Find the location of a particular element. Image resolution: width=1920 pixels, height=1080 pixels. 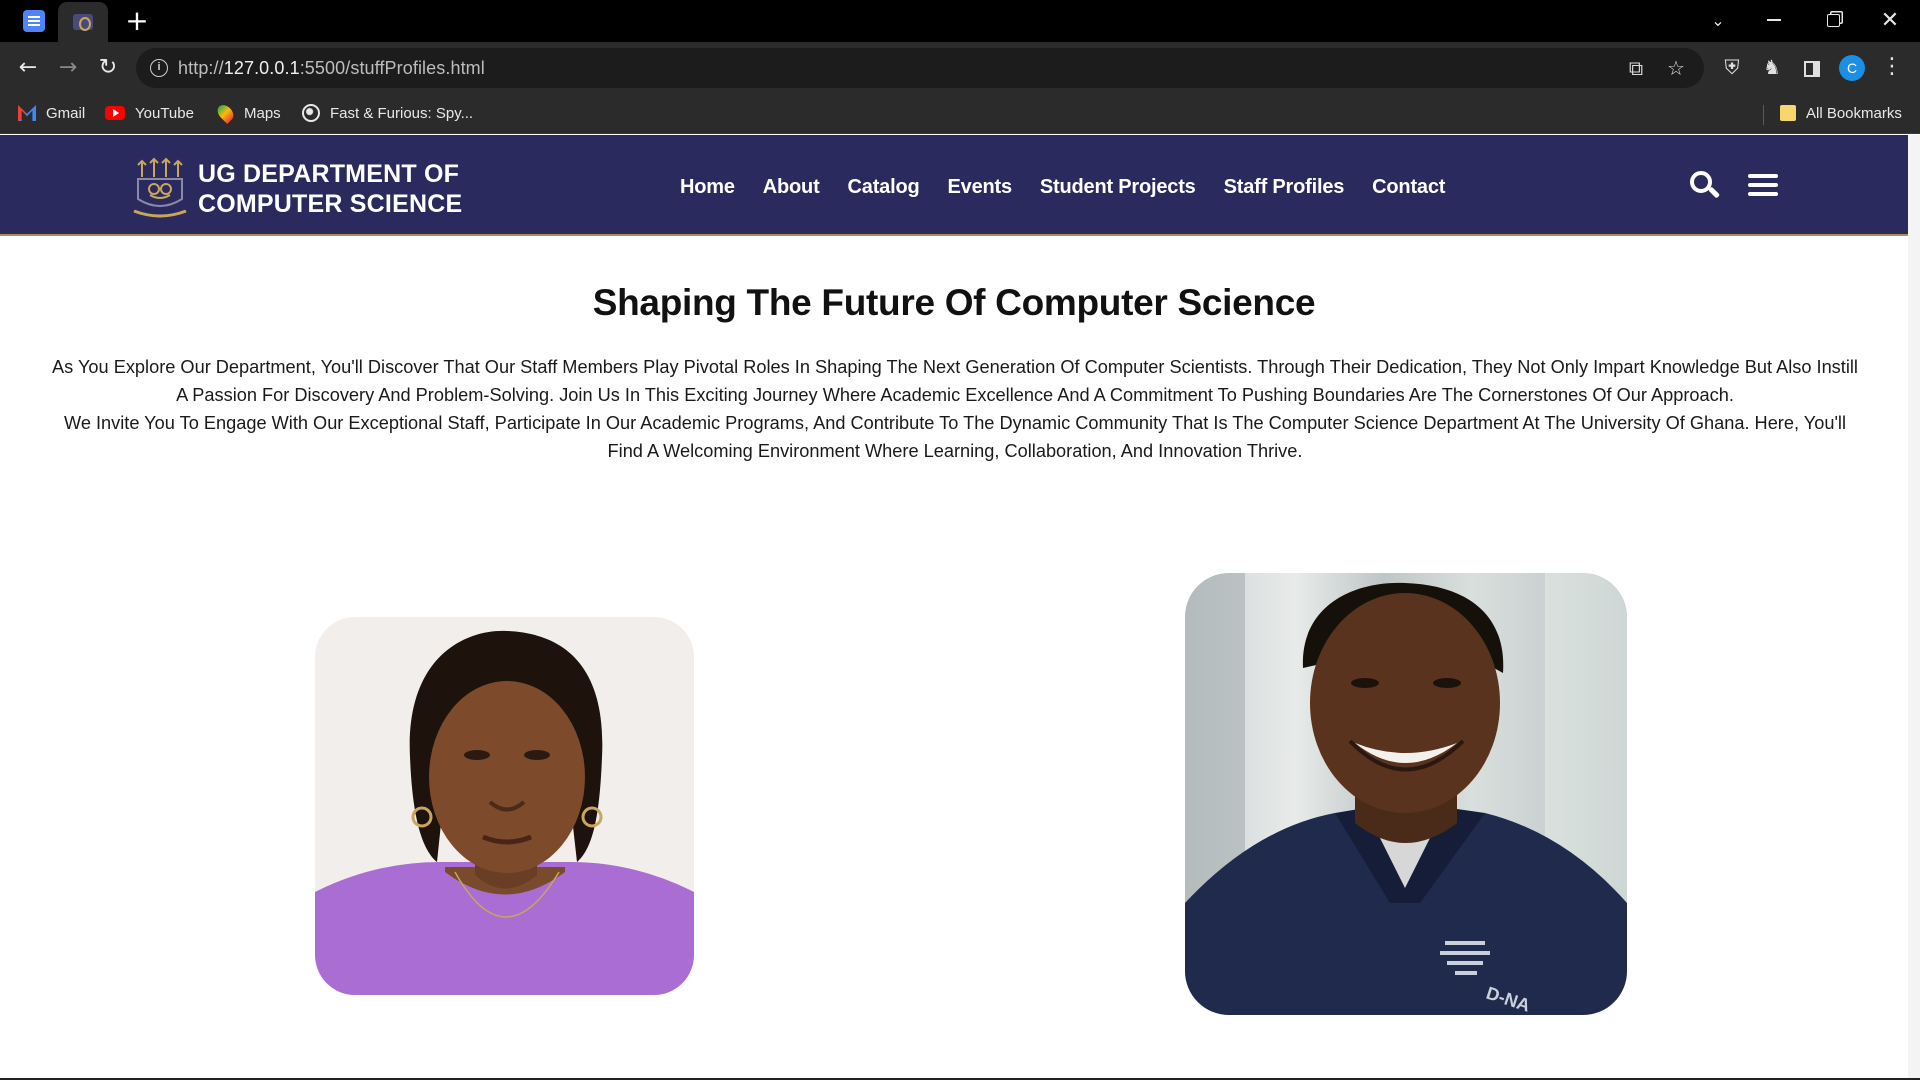

bookmark-gmail: Gmail is located at coordinates (51, 113).